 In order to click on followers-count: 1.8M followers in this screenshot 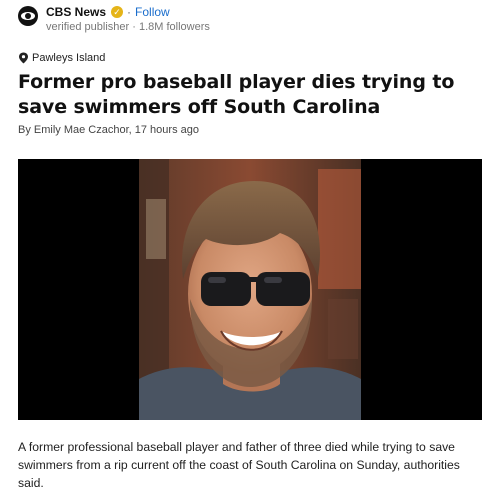, I will do `click(174, 27)`.